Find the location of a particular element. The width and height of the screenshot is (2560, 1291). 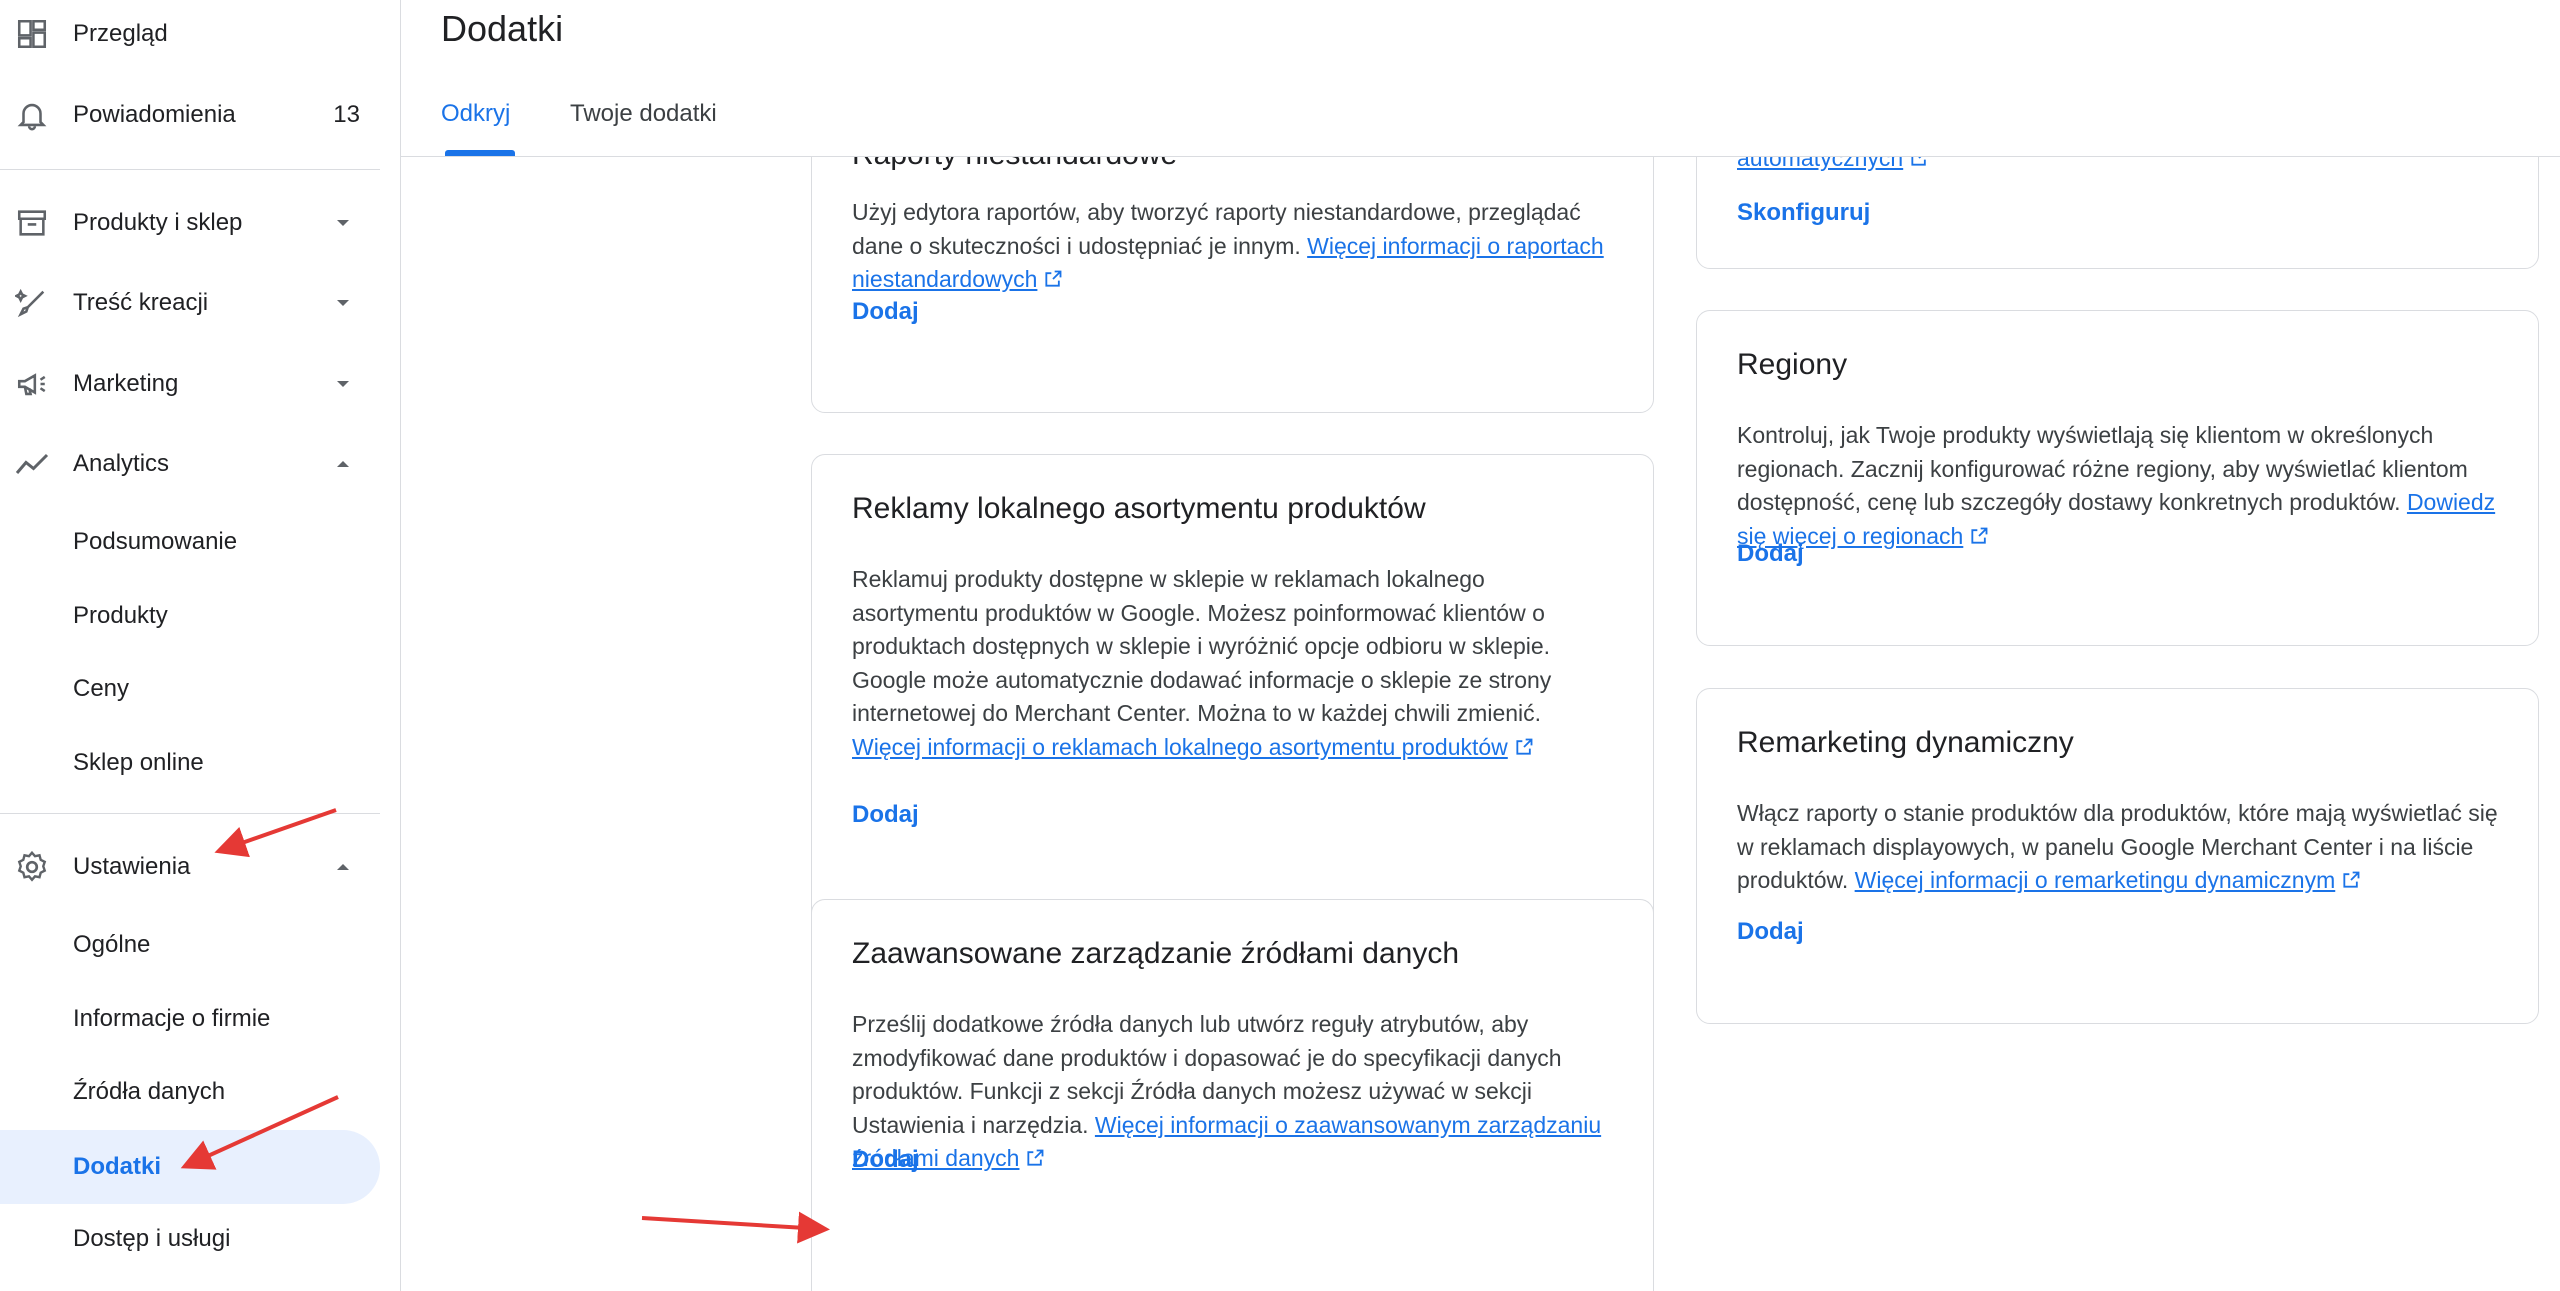

sidebar-item-analytics: Analytics is located at coordinates (190, 464).